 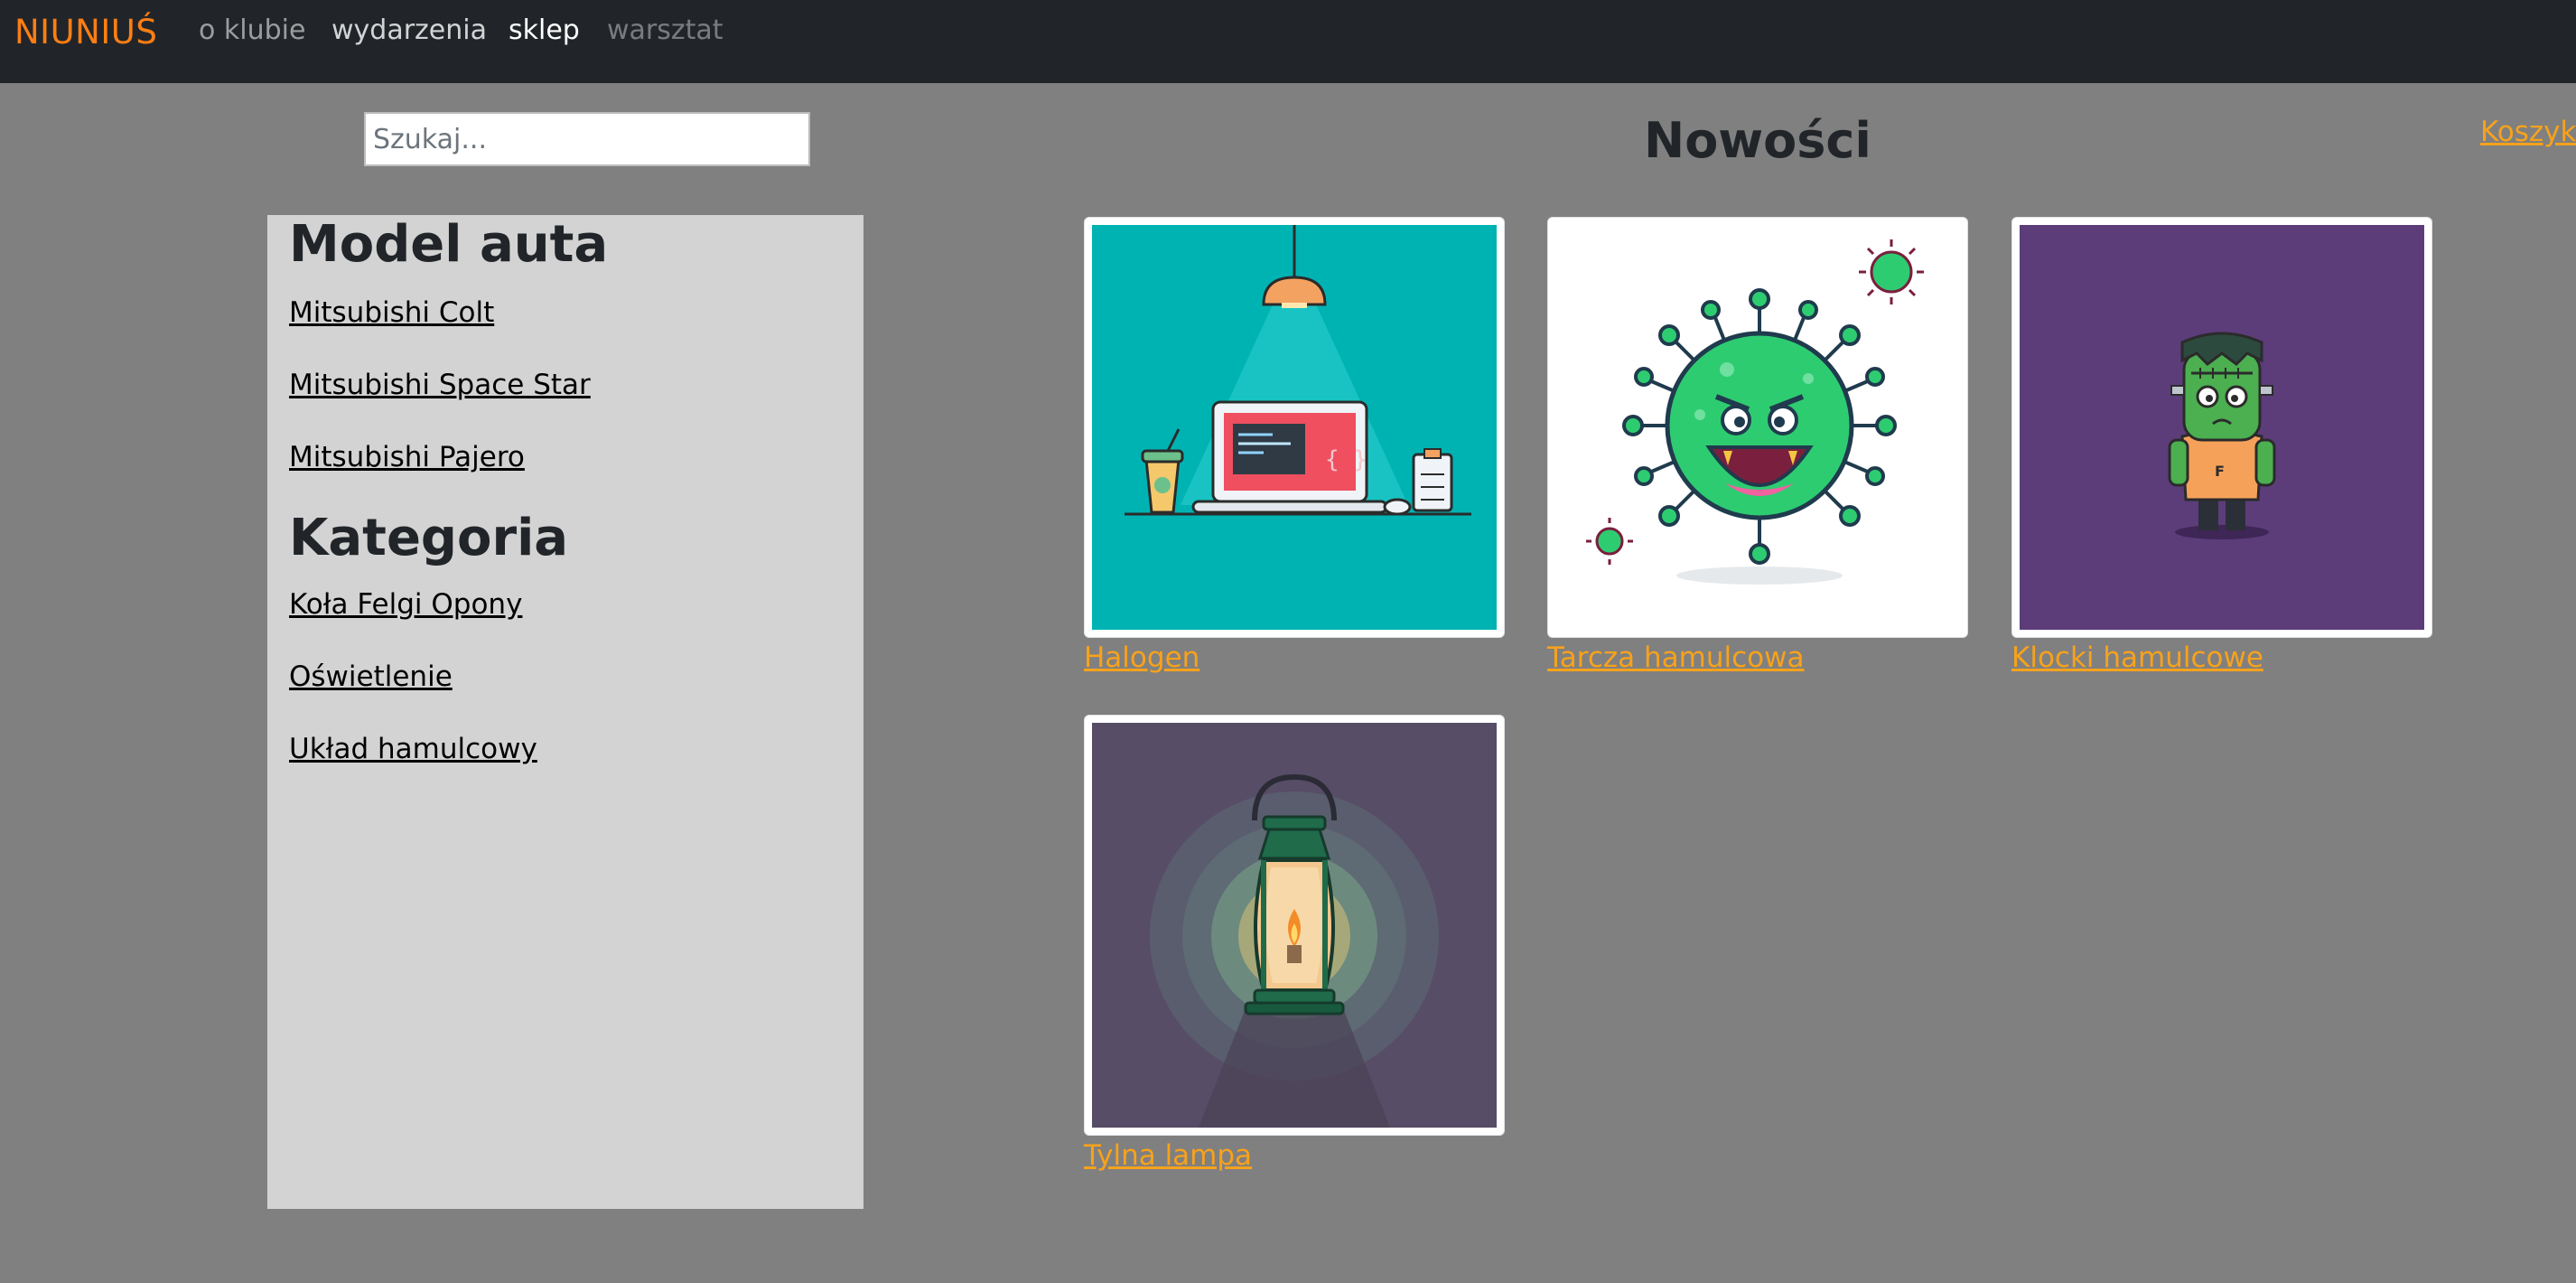 I want to click on product-image-lantern, so click(x=1294, y=925).